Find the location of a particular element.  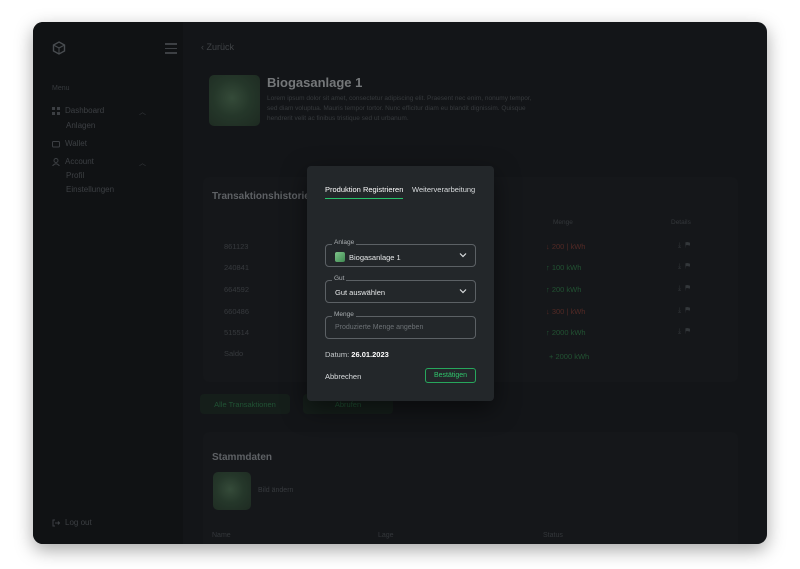

menge-input: Menge Produzierte Menge angeben is located at coordinates (400, 325).